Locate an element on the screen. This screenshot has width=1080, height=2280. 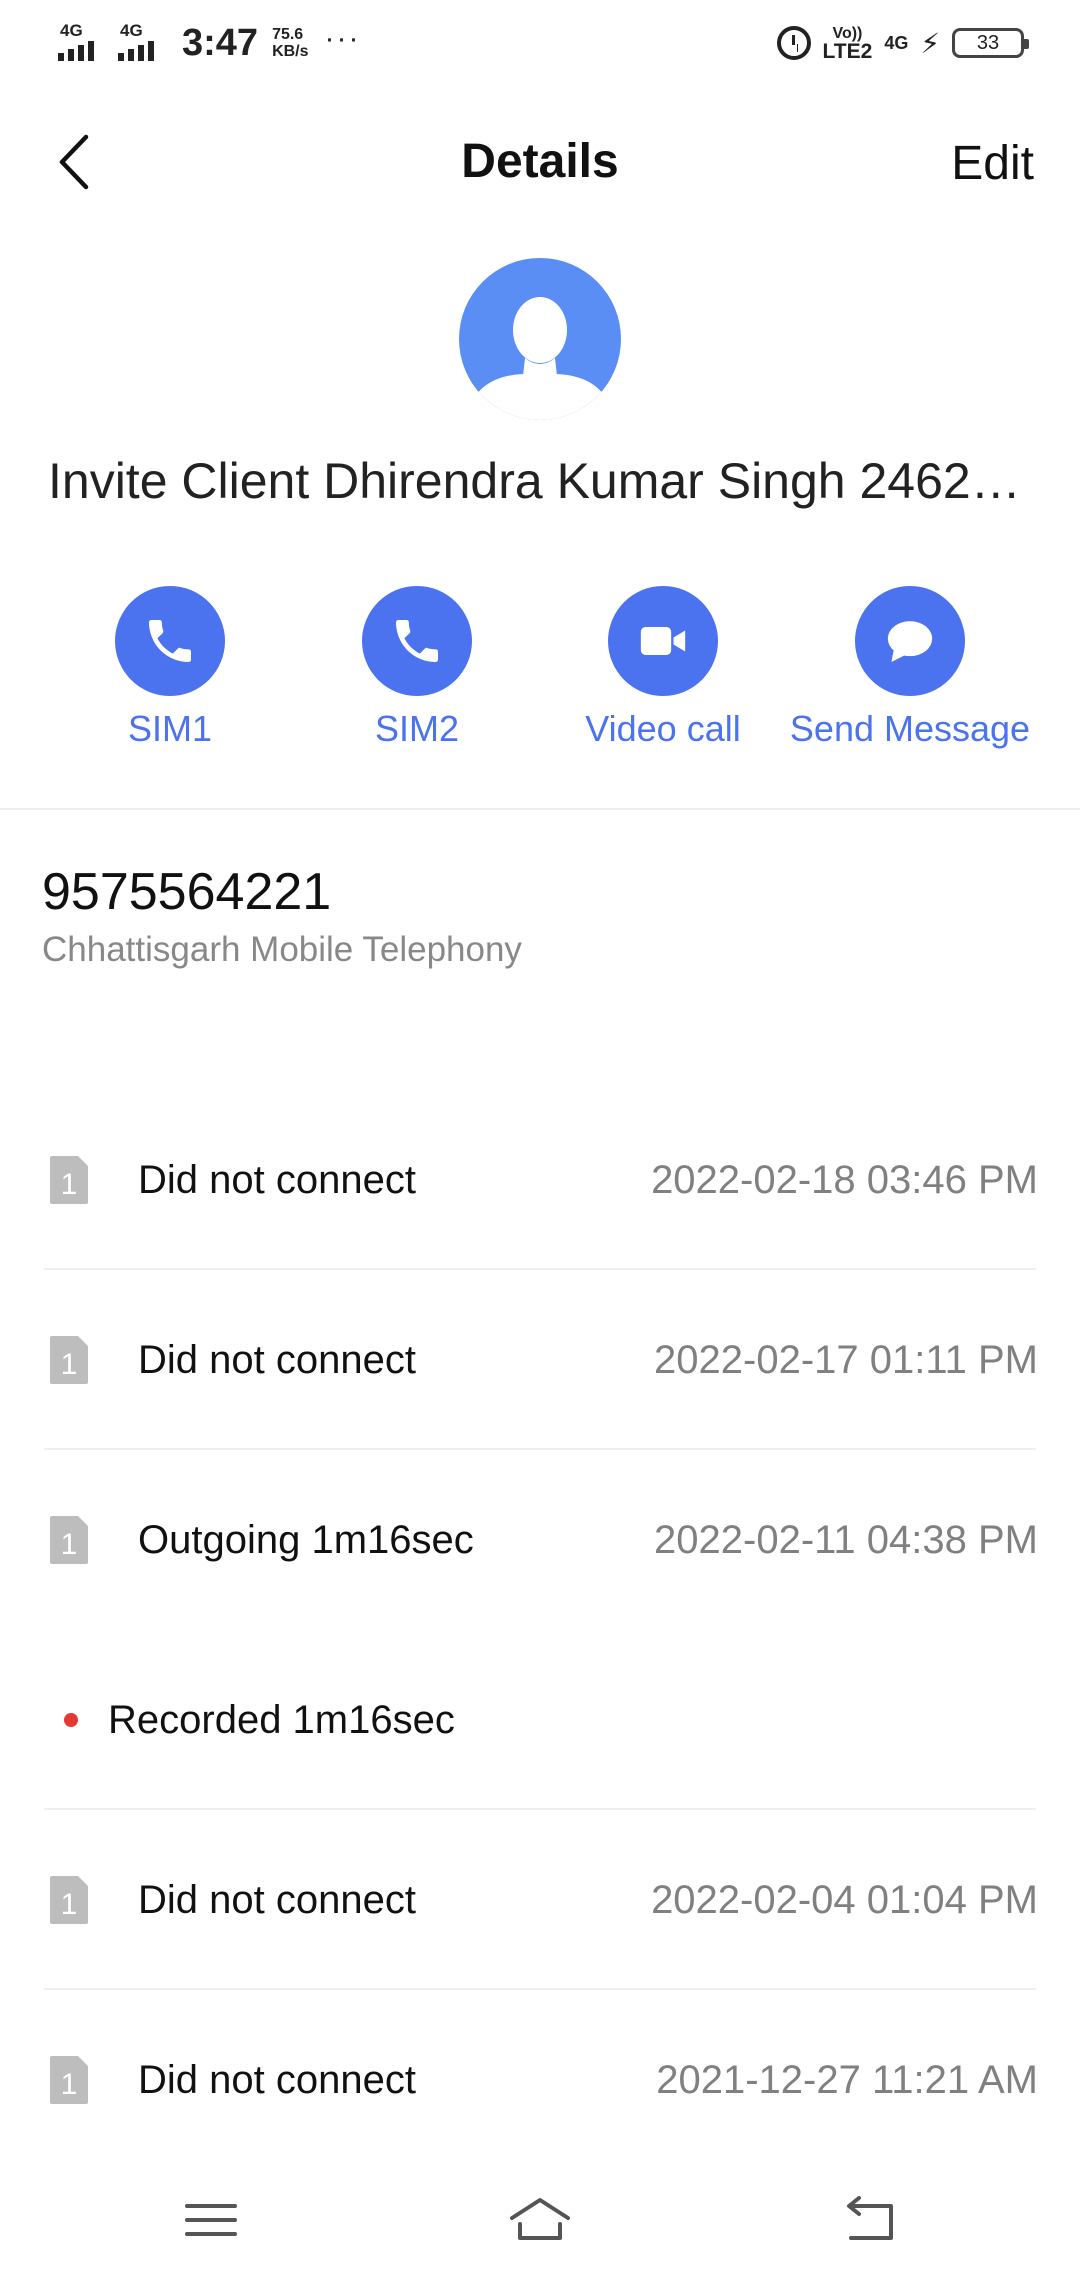
section-divider is located at coordinates (540, 809).